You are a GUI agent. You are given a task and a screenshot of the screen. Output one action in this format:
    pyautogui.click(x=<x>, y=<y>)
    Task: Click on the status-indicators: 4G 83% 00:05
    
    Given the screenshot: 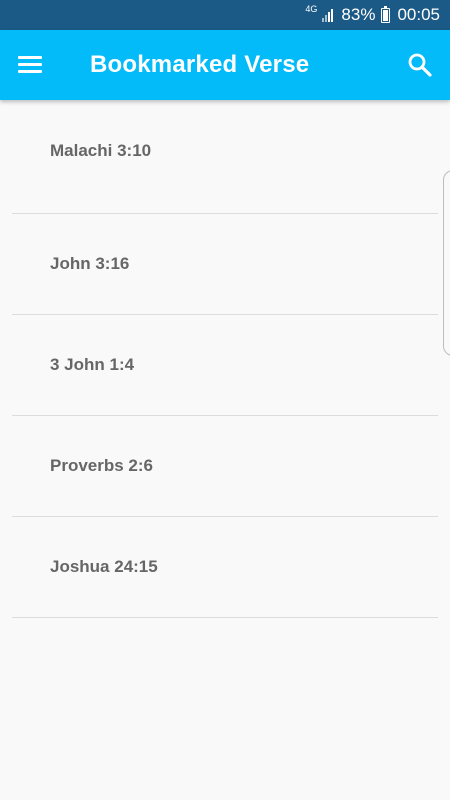 What is the action you would take?
    pyautogui.click(x=372, y=15)
    